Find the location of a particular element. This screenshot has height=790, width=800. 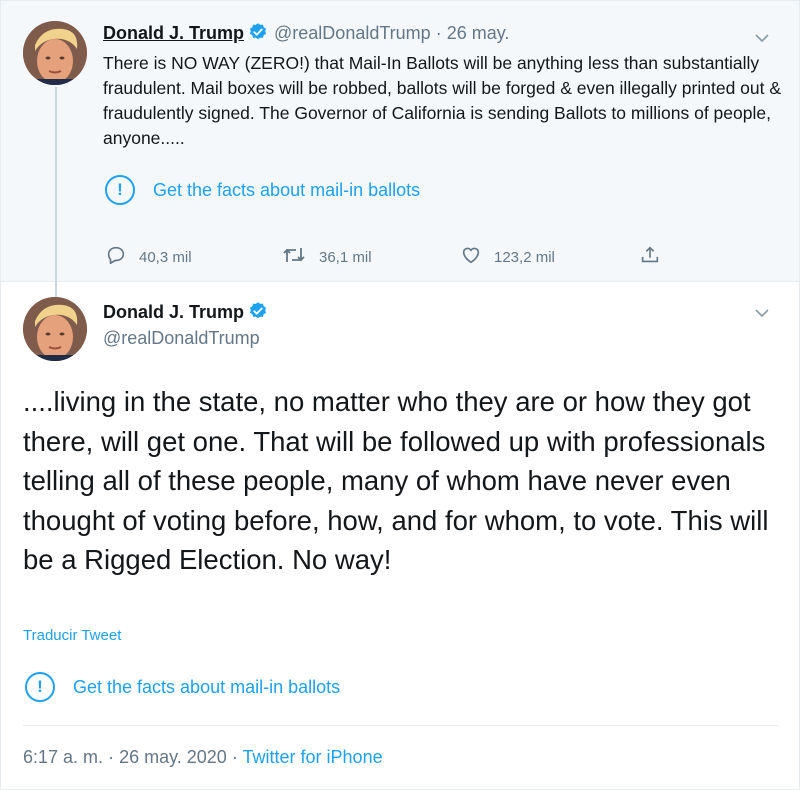

tweet-source-link: Twitter for iPhone is located at coordinates (313, 757).